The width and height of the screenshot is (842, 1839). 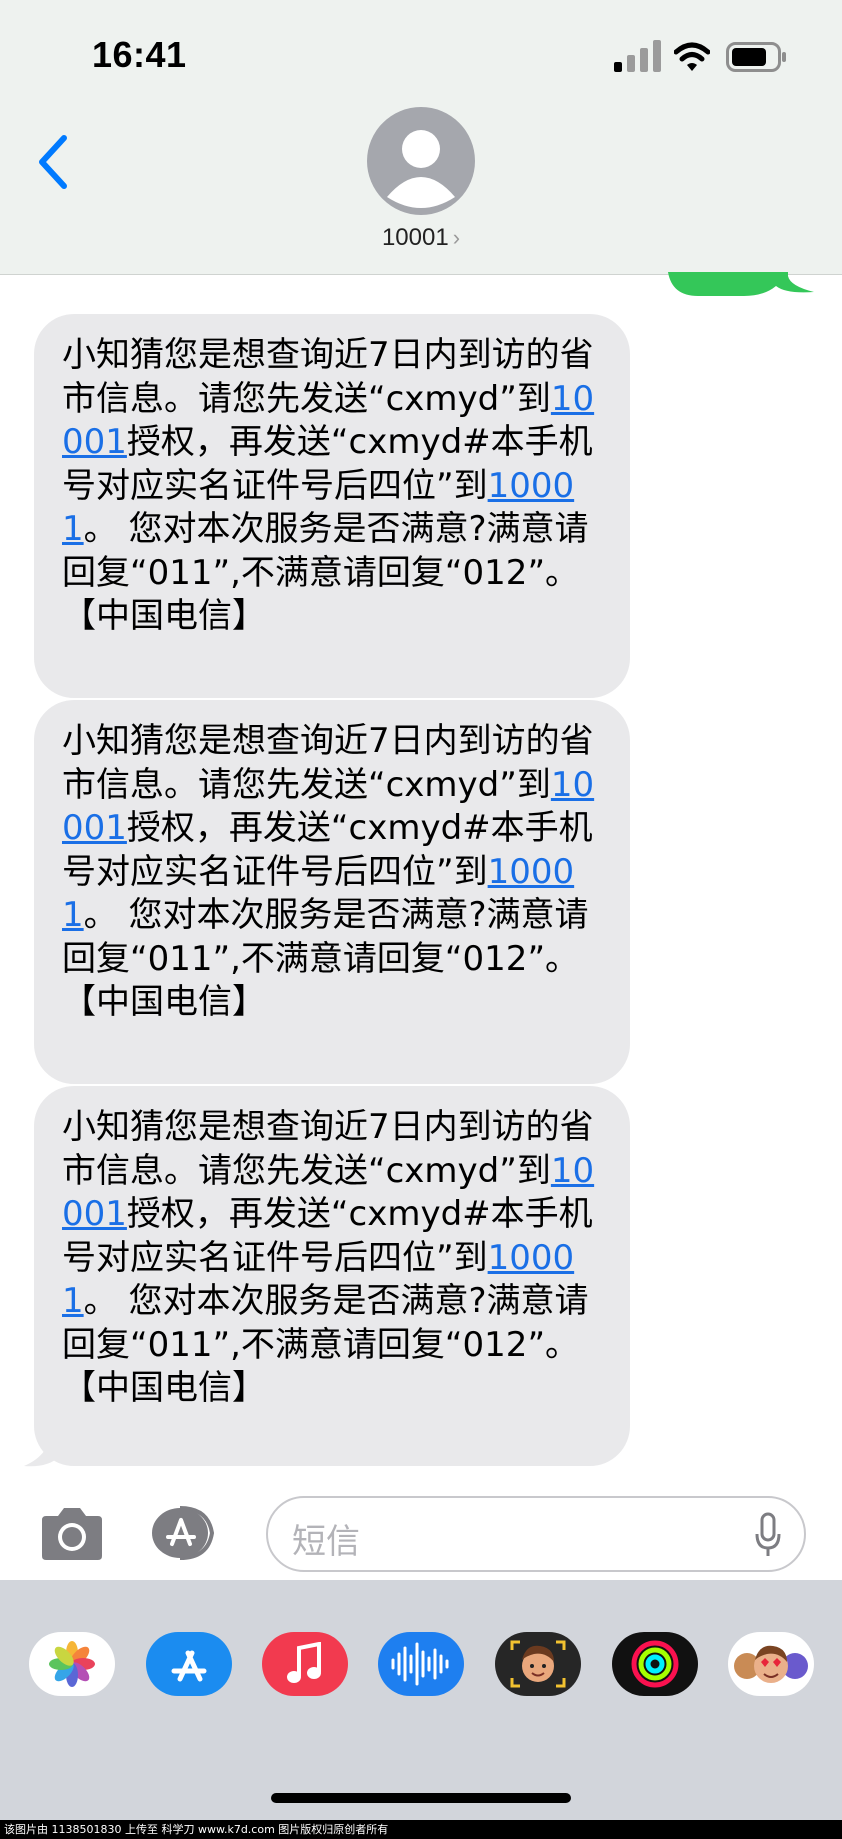 I want to click on contact-avatar-icon, so click(x=421, y=161).